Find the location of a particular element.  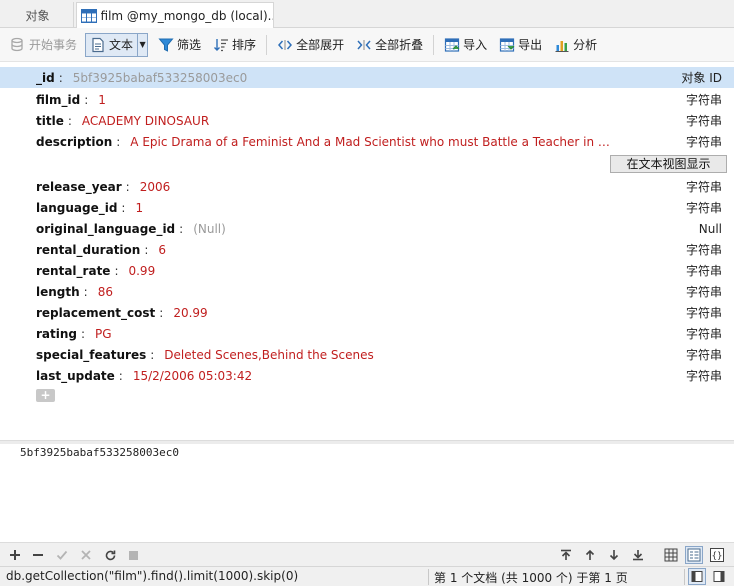

analyze-button: 分析 is located at coordinates (575, 45).